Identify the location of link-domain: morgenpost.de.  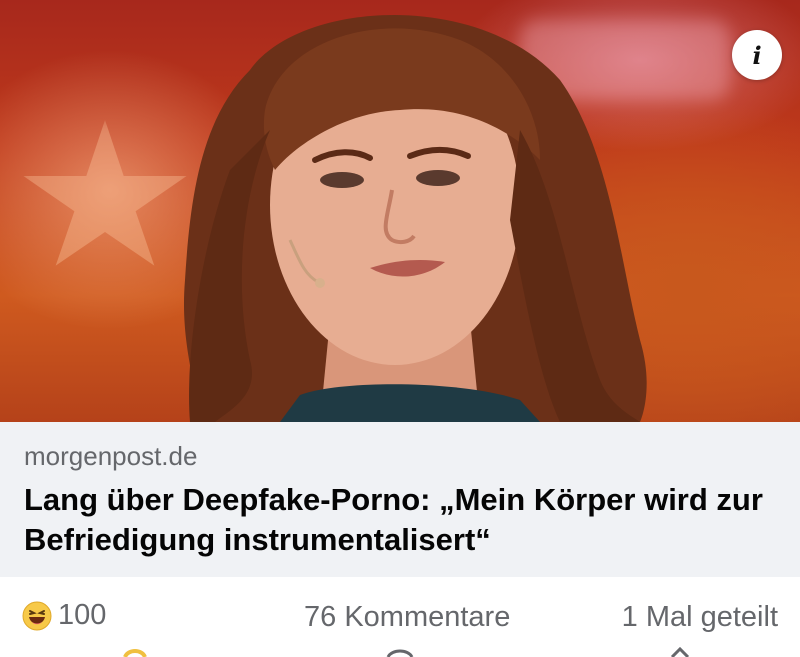
(111, 456).